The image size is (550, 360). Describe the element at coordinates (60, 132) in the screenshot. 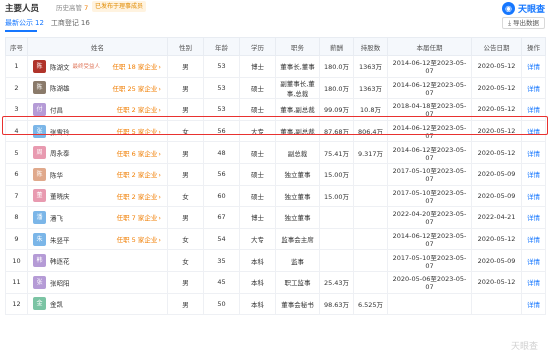

I see `person-name-link: 张雪玲` at that location.